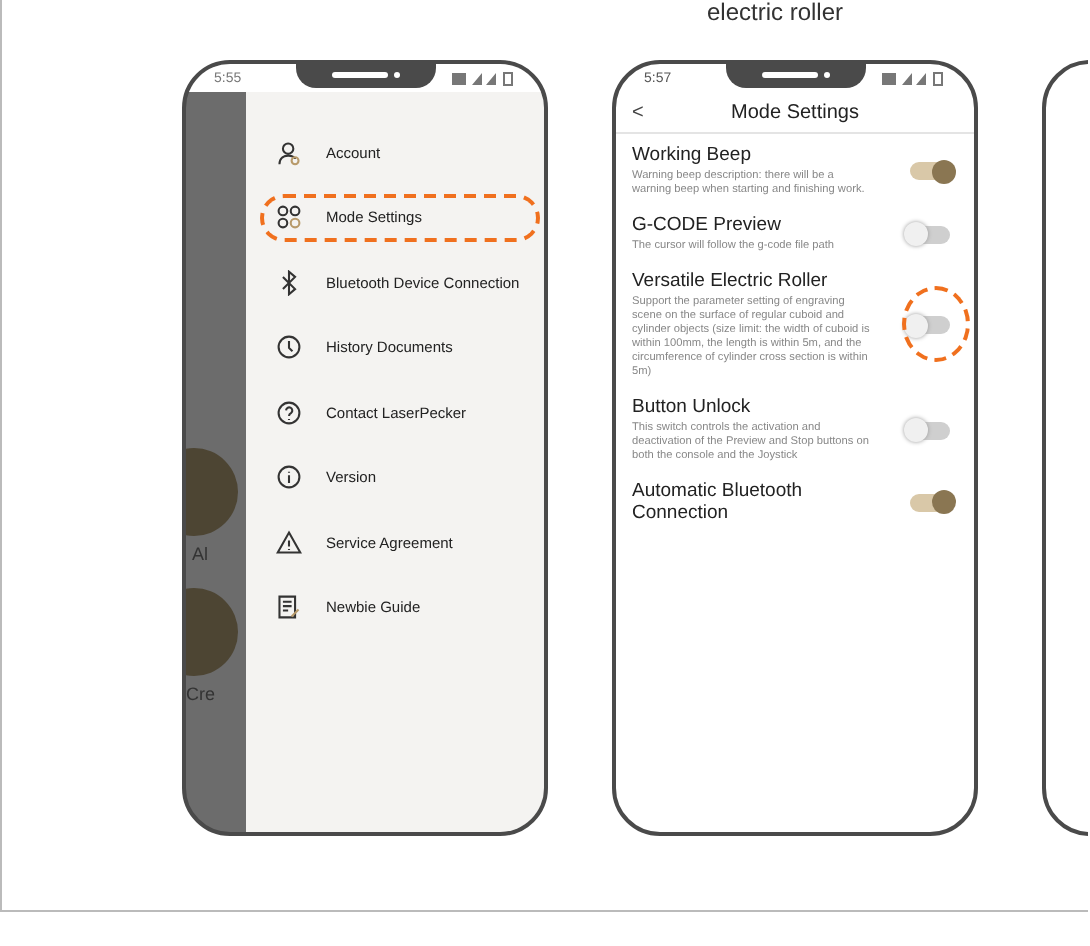  Describe the element at coordinates (692, 407) in the screenshot. I see `setting-title: Button Unlock` at that location.